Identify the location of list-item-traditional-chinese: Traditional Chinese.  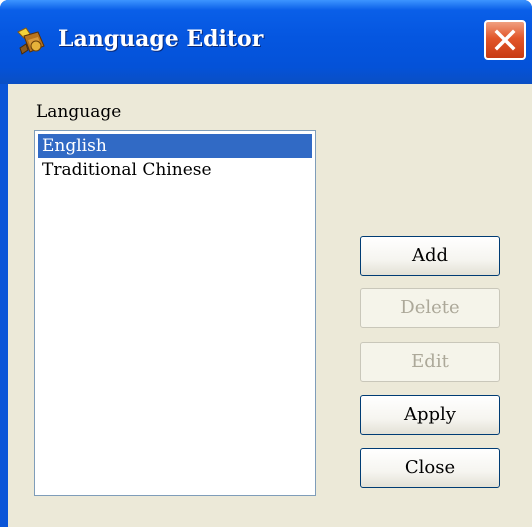
(175, 170).